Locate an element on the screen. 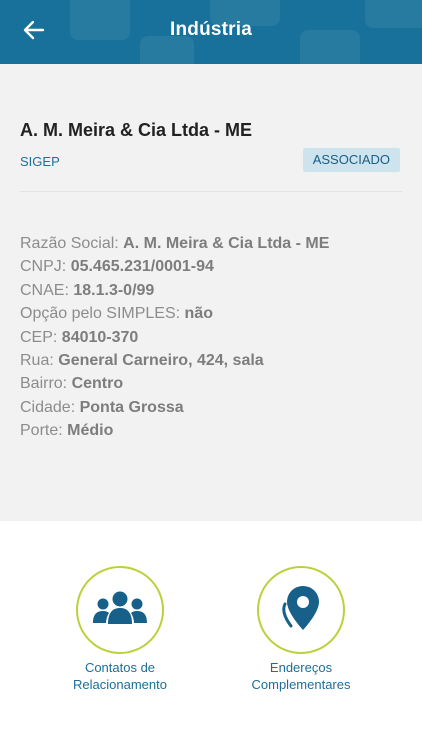  detail-cep: CEP: 84010-370 is located at coordinates (79, 337).